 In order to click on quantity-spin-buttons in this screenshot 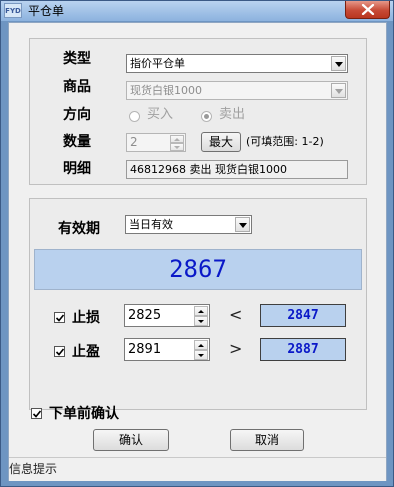, I will do `click(177, 143)`.